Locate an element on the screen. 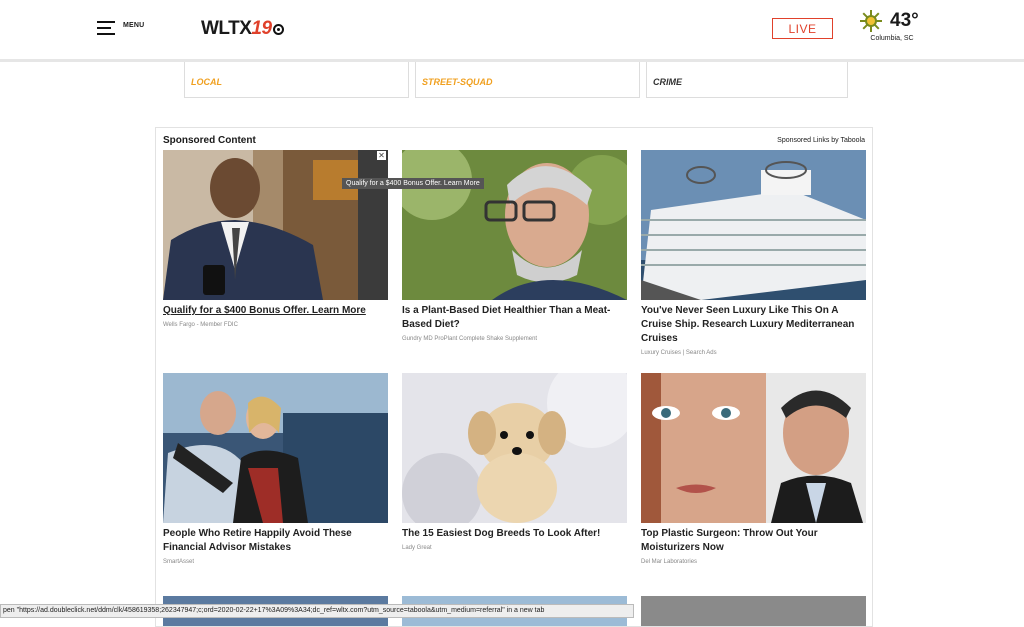  logo-text: WLTX is located at coordinates (226, 28).